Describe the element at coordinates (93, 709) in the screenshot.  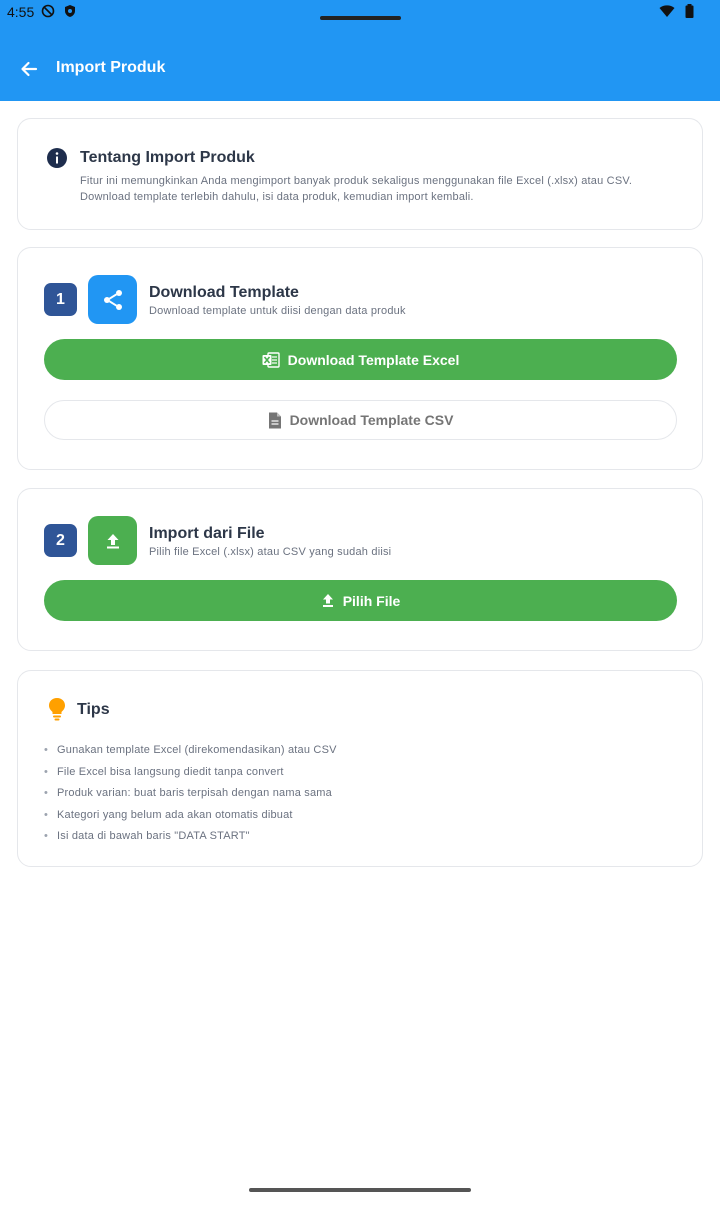
I see `tips-title: Tips` at that location.